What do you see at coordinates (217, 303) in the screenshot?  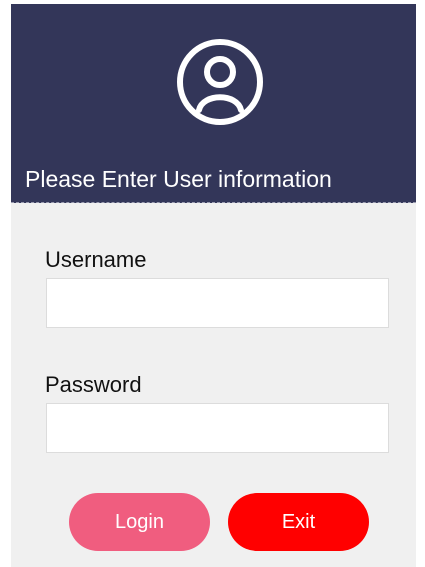 I see `username-input` at bounding box center [217, 303].